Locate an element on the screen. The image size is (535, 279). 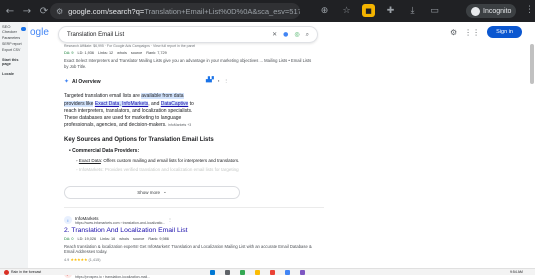
ai-overview-label: AI Overview is located at coordinates (86, 81).